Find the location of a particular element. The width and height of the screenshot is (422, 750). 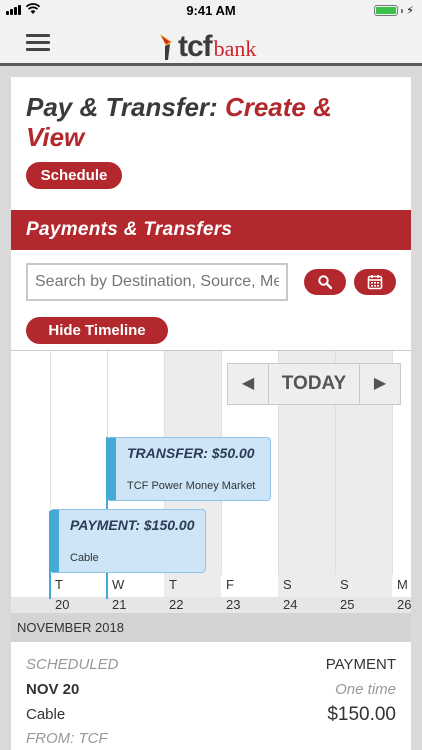

day-number: 23 is located at coordinates (233, 604).